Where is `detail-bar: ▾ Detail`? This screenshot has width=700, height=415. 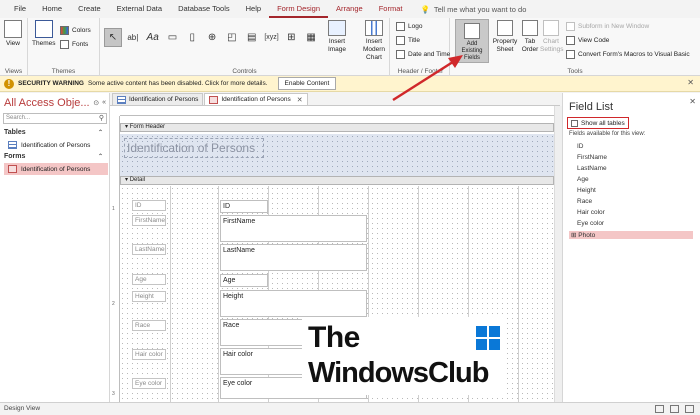
detail-bar: ▾ Detail is located at coordinates (337, 180).